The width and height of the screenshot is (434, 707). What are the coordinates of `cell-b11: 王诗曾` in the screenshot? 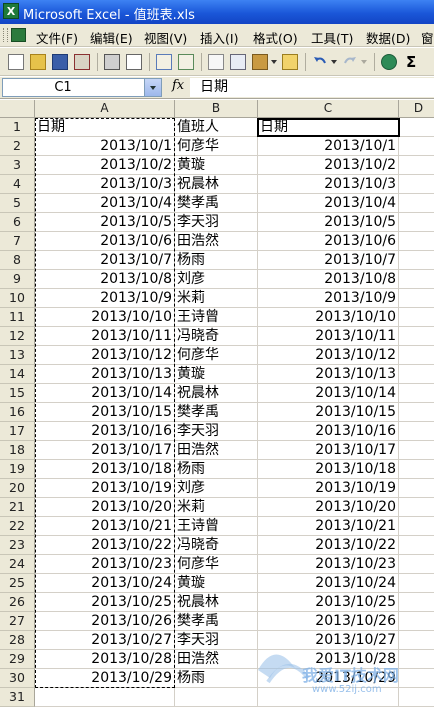 It's located at (216, 317).